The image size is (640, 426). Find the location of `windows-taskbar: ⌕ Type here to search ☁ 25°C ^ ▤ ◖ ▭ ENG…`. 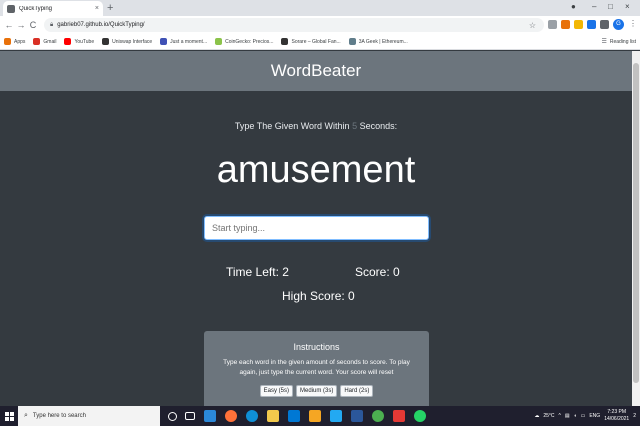

windows-taskbar: ⌕ Type here to search ☁ 25°C ^ ▤ ◖ ▭ ENG… is located at coordinates (320, 416).